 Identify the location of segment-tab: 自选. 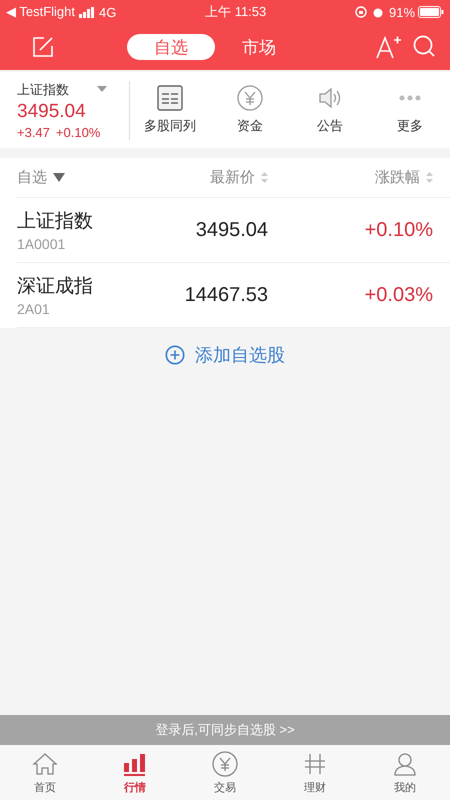
(171, 47).